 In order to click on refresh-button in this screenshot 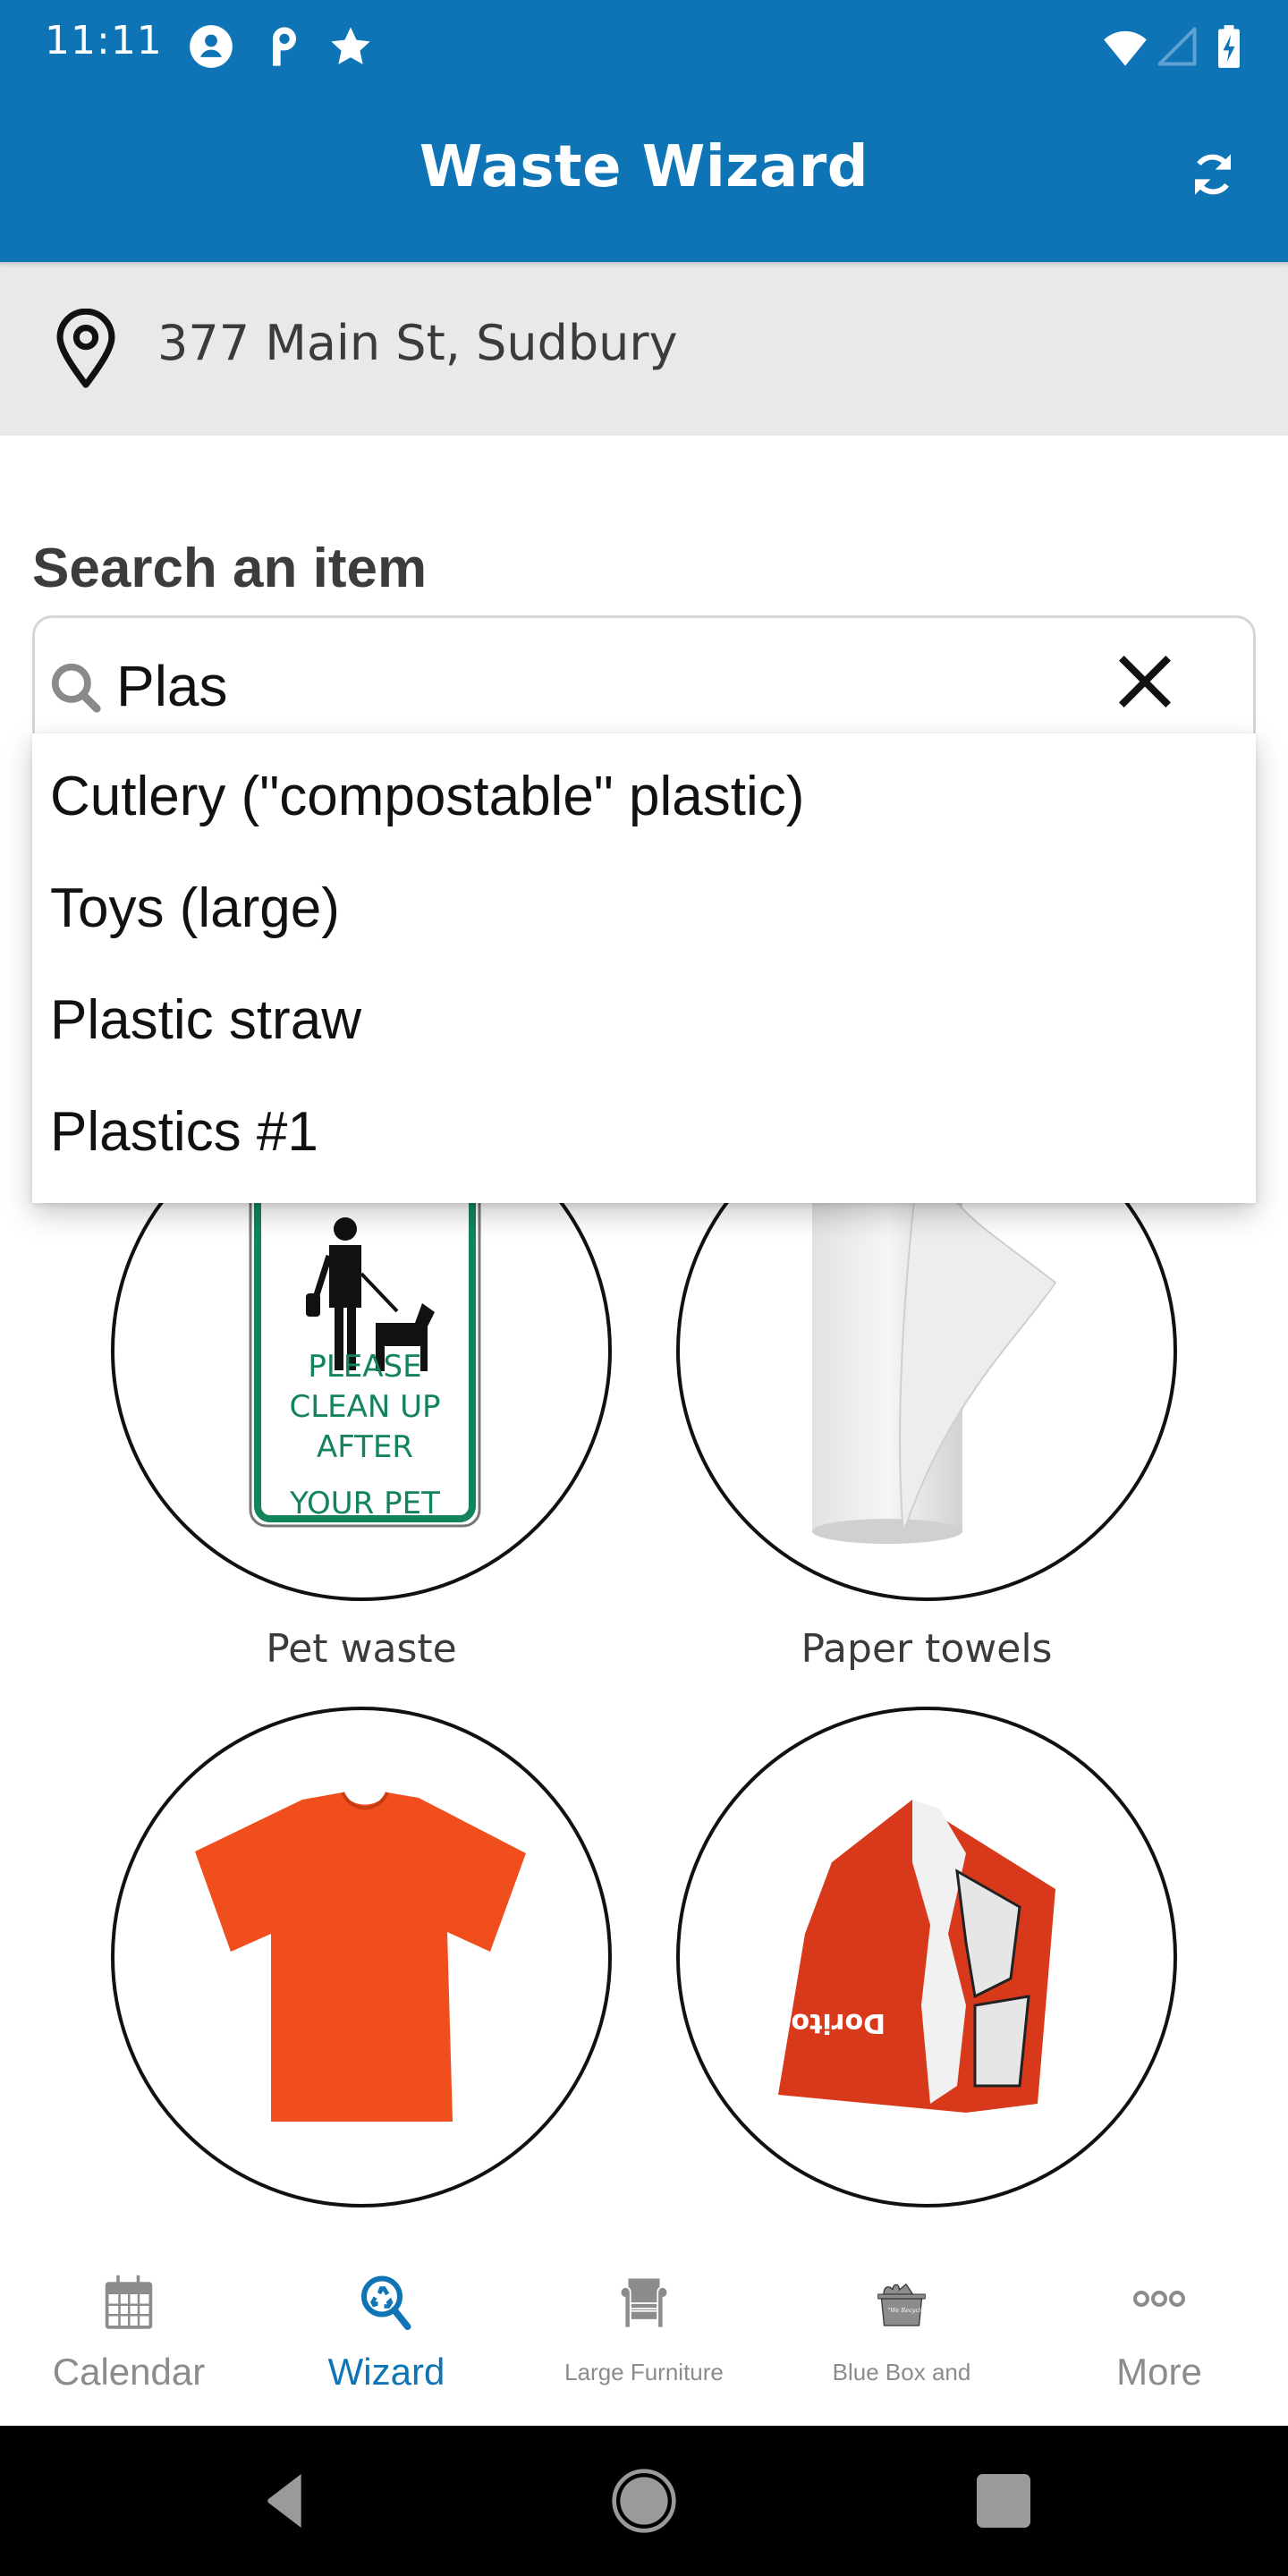, I will do `click(1213, 174)`.